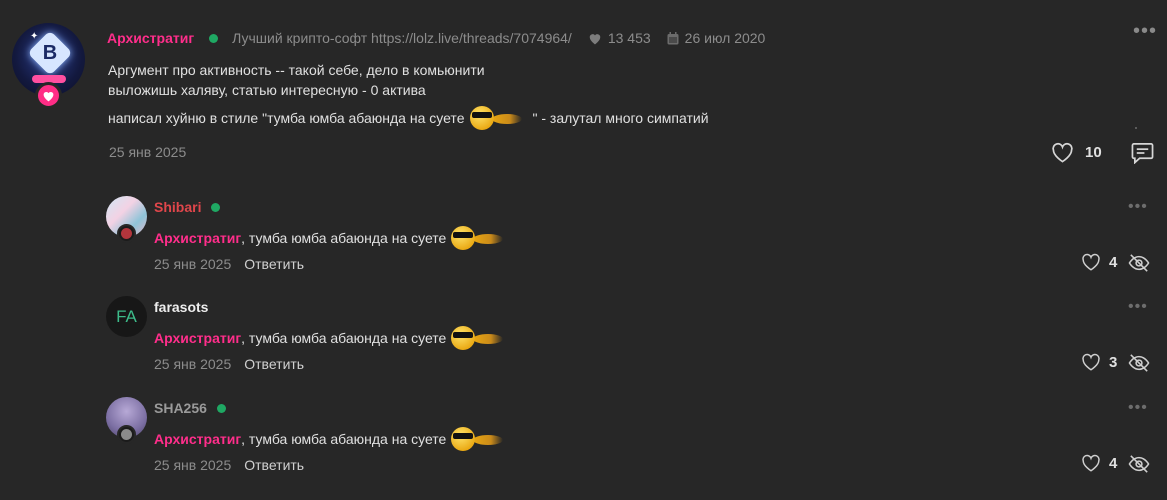  I want to click on comment-author: SHA256, so click(190, 408).